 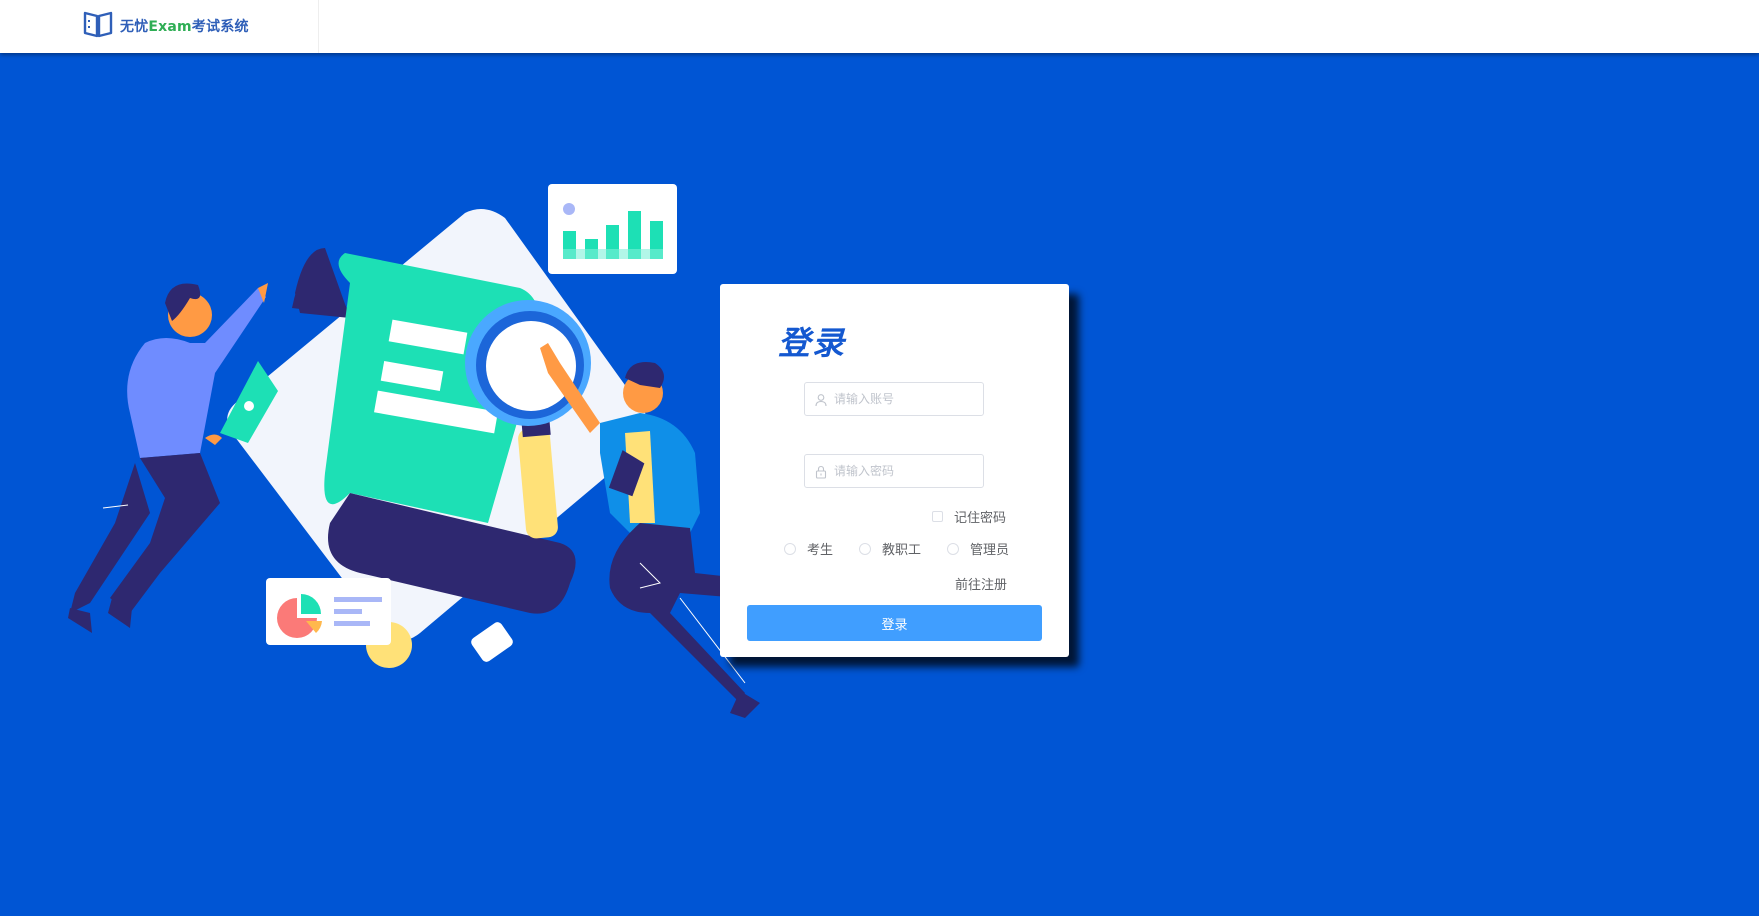 What do you see at coordinates (937, 516) in the screenshot?
I see `remember-password-checkbox` at bounding box center [937, 516].